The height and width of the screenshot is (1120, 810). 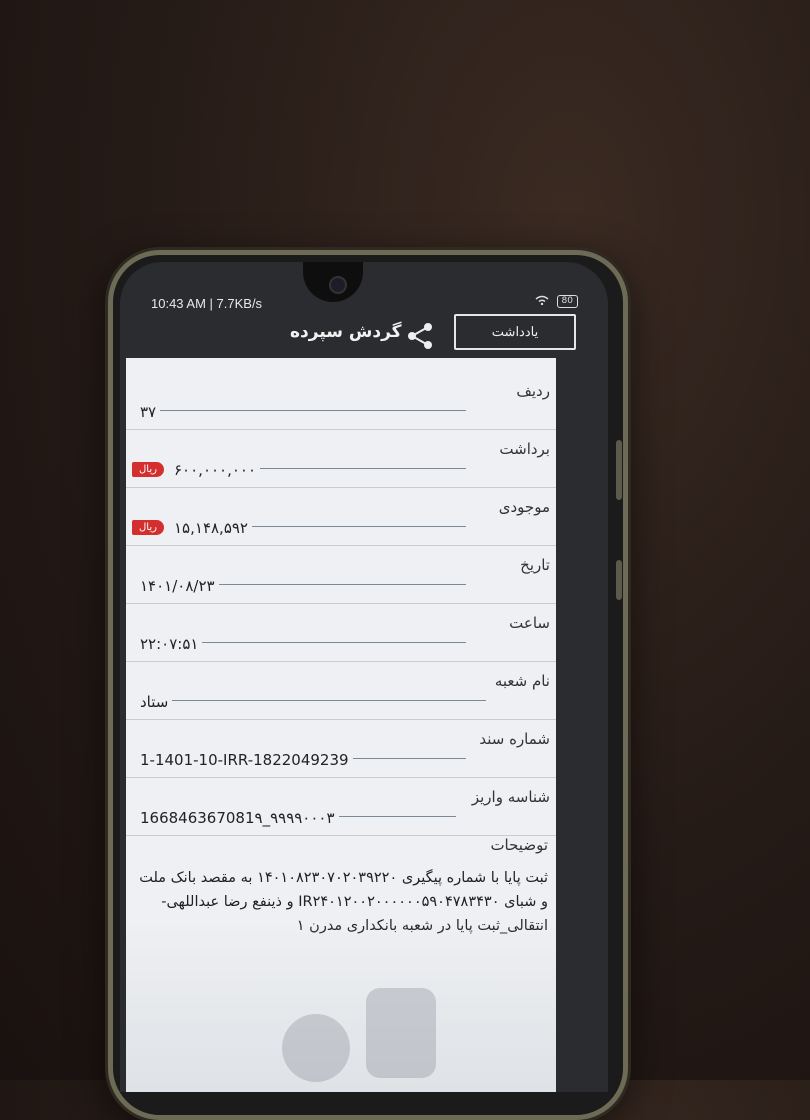 I want to click on app-bar: یادداشت گردش سپرده, so click(x=364, y=332).